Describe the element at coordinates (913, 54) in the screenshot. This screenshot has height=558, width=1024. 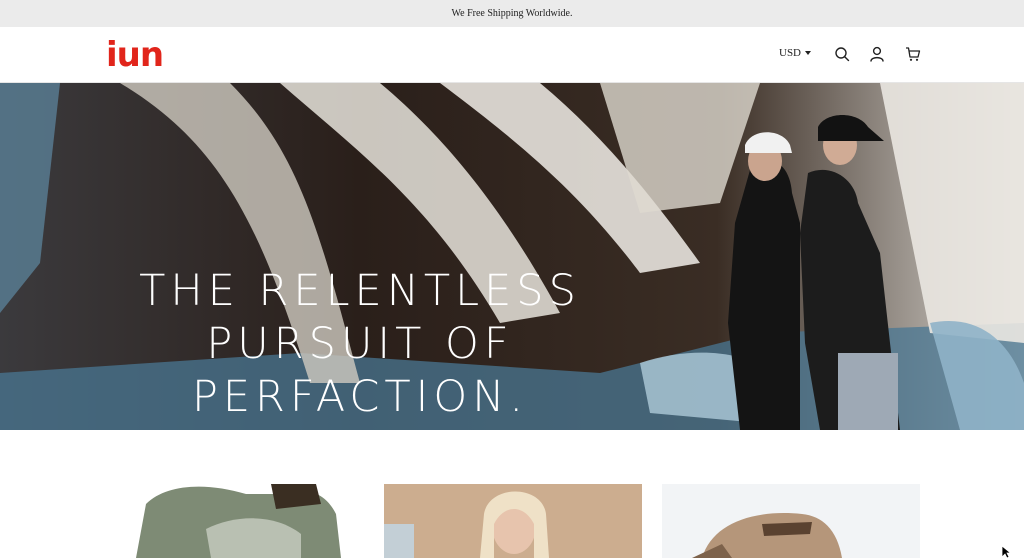
I see `cart-icon` at that location.